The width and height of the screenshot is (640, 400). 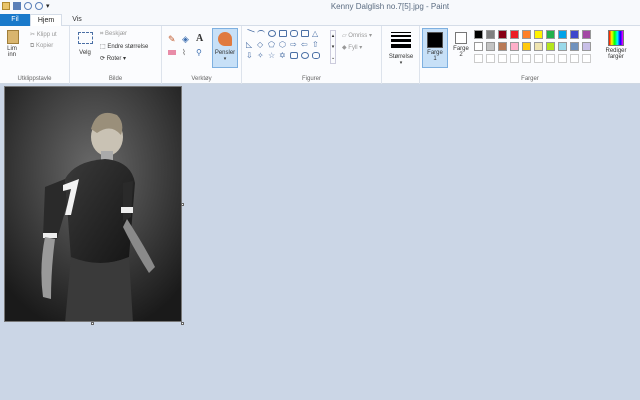 I want to click on brushes-button: Pensler ▾, so click(x=225, y=48).